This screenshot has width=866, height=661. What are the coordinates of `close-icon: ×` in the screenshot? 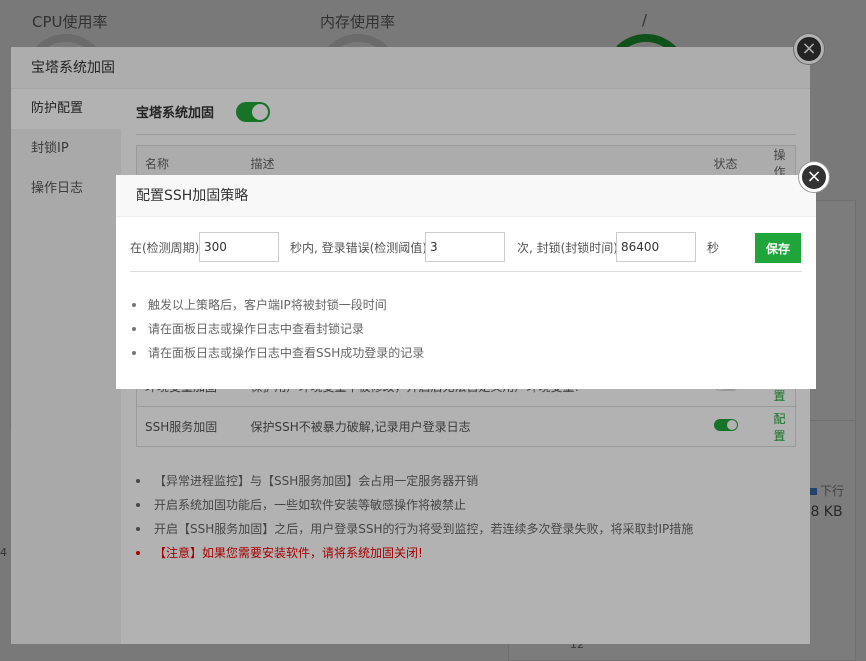 It's located at (814, 177).